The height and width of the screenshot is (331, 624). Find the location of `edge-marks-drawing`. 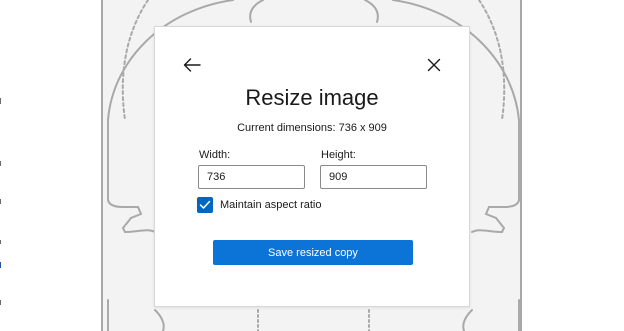

edge-marks-drawing is located at coordinates (0, 201).